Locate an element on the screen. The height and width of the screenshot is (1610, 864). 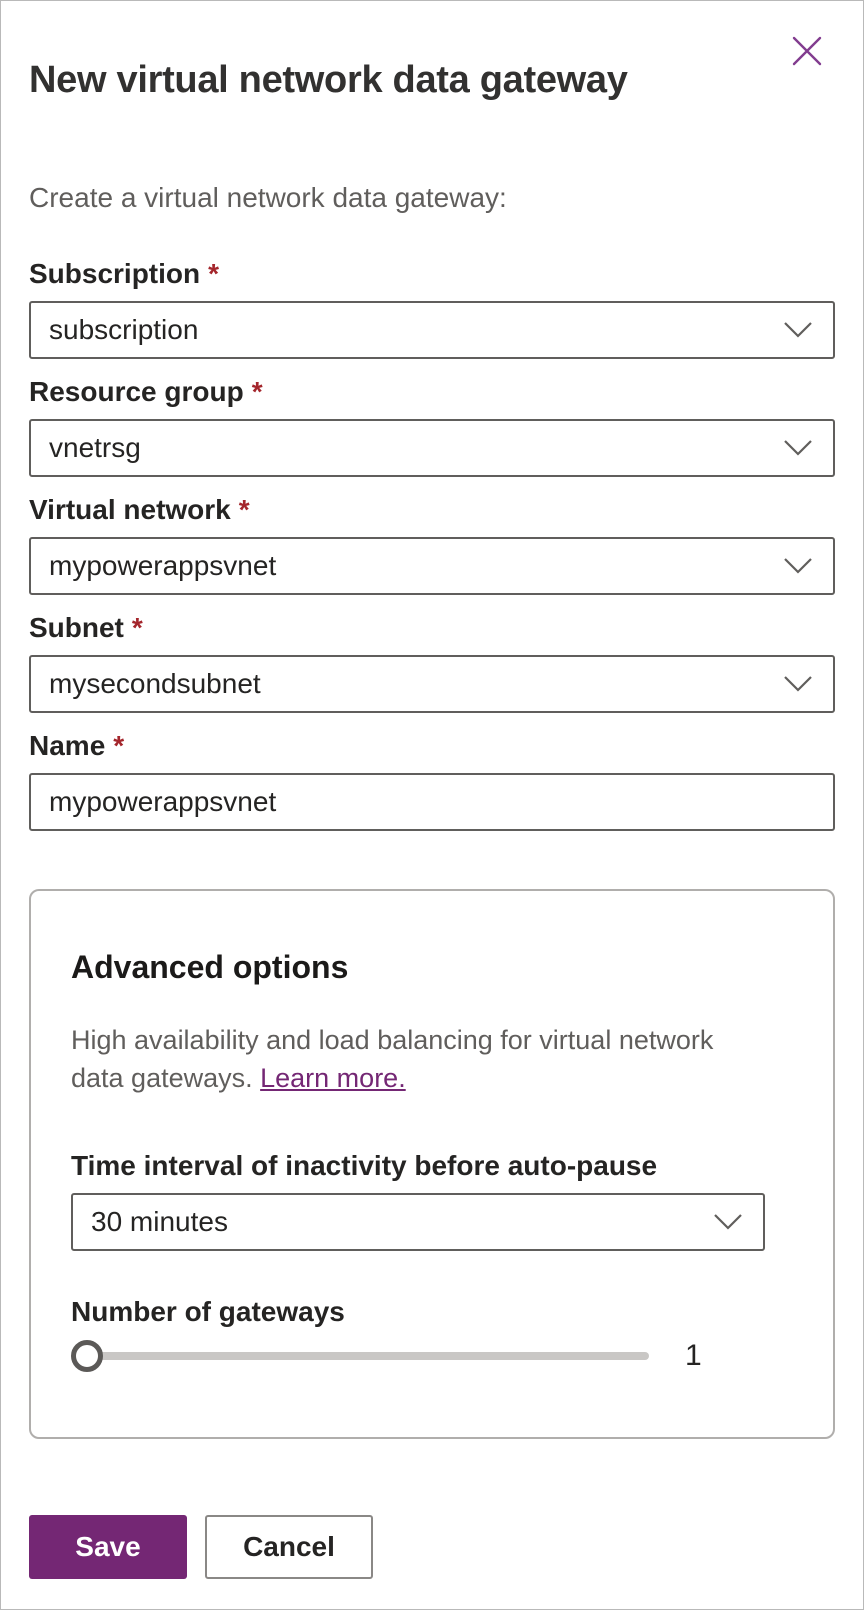
gateway-count-slider is located at coordinates (360, 1356).